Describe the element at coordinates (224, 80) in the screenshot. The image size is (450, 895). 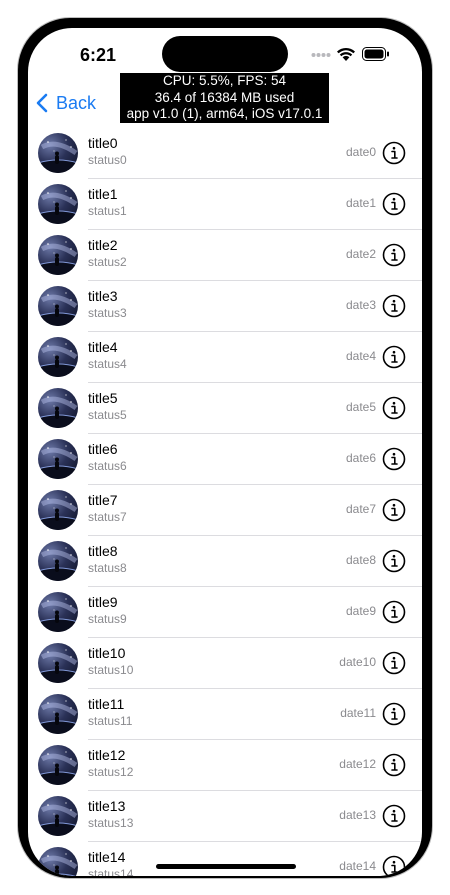
I see `debug-cpu-fps: CPU: 5.5%, FPS: 54` at that location.